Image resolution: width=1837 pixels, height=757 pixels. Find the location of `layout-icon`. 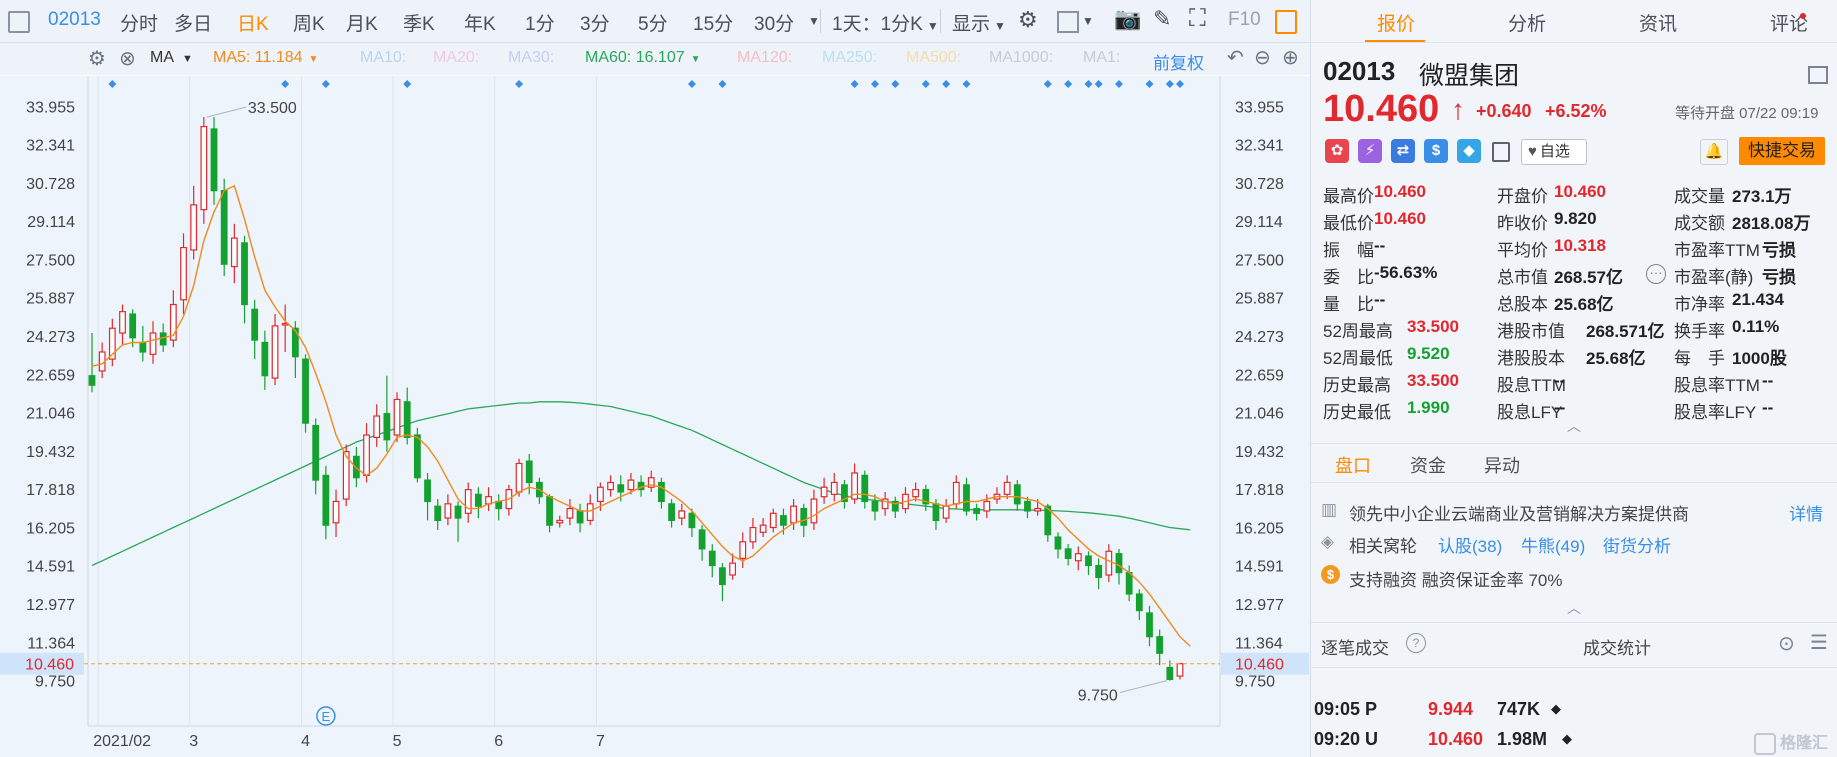

layout-icon is located at coordinates (1818, 75).